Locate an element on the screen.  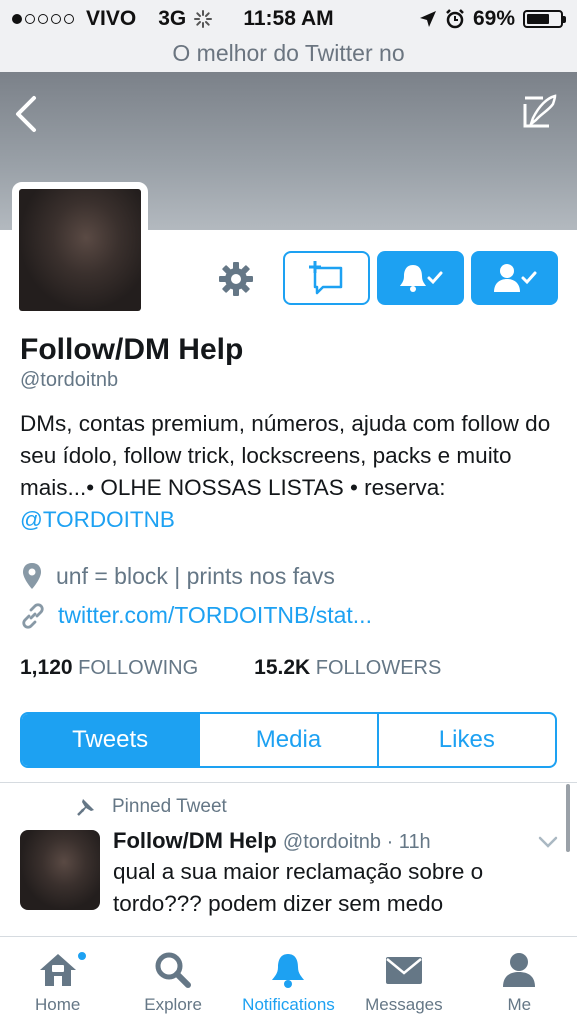
tweet-header: Follow/DM Help @tordoitnb · 11h is located at coordinates (272, 841).